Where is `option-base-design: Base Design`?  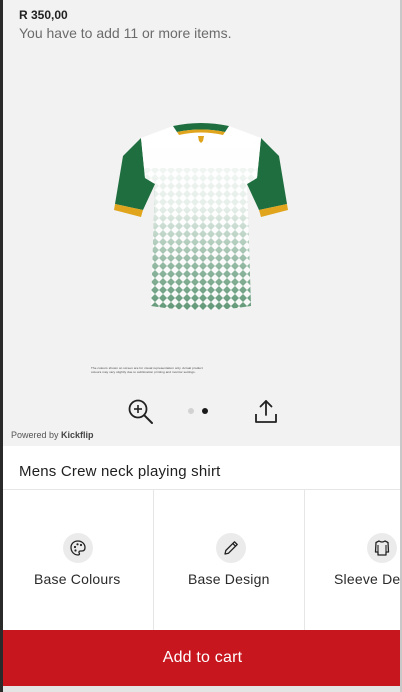 option-base-design: Base Design is located at coordinates (229, 560).